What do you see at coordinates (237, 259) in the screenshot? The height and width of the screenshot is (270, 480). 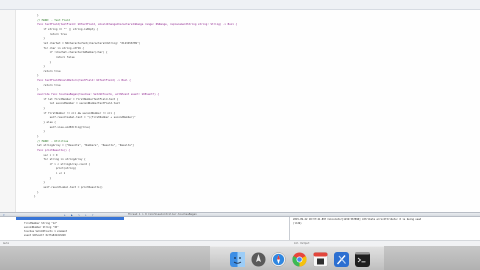 I see `finder-icon` at bounding box center [237, 259].